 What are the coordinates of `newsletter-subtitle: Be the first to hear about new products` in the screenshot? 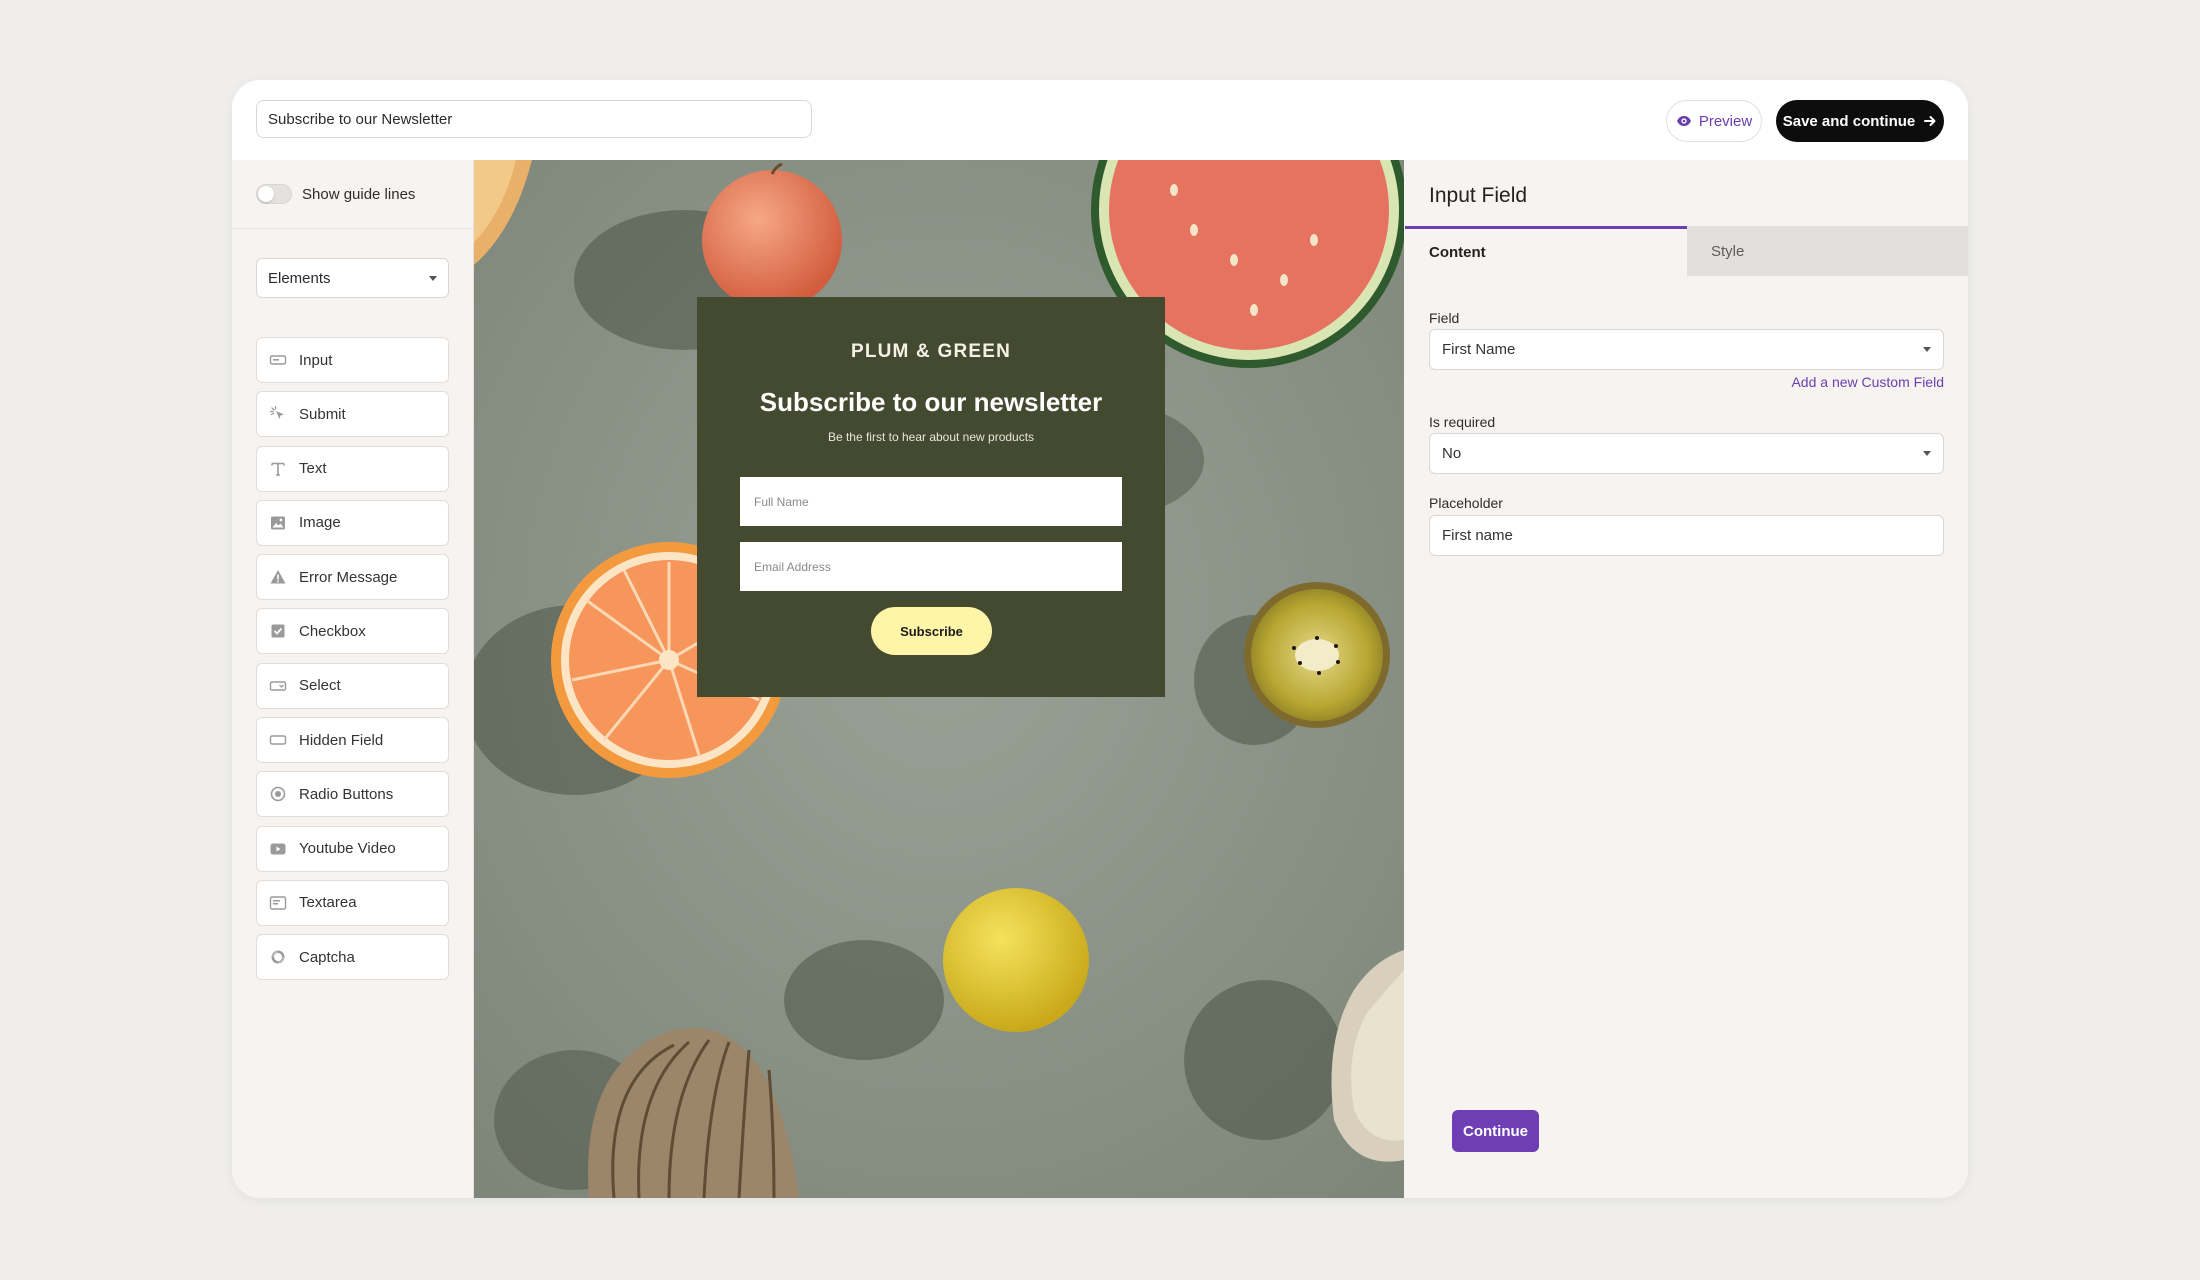 It's located at (931, 437).